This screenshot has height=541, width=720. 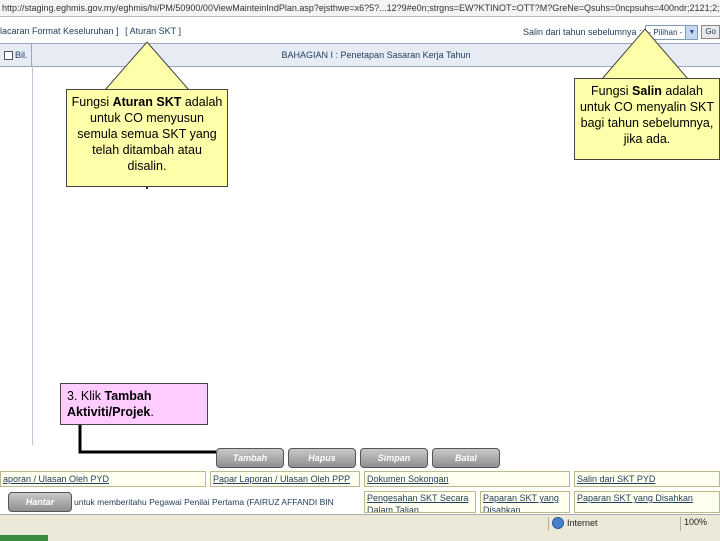 I want to click on link-format-keseluruhan: lacaran Format Keseluruhan ], so click(x=59, y=31).